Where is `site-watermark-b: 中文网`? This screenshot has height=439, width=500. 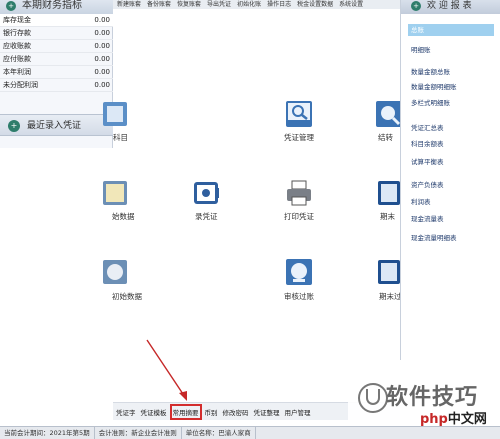 site-watermark-b: 中文网 is located at coordinates (467, 419).